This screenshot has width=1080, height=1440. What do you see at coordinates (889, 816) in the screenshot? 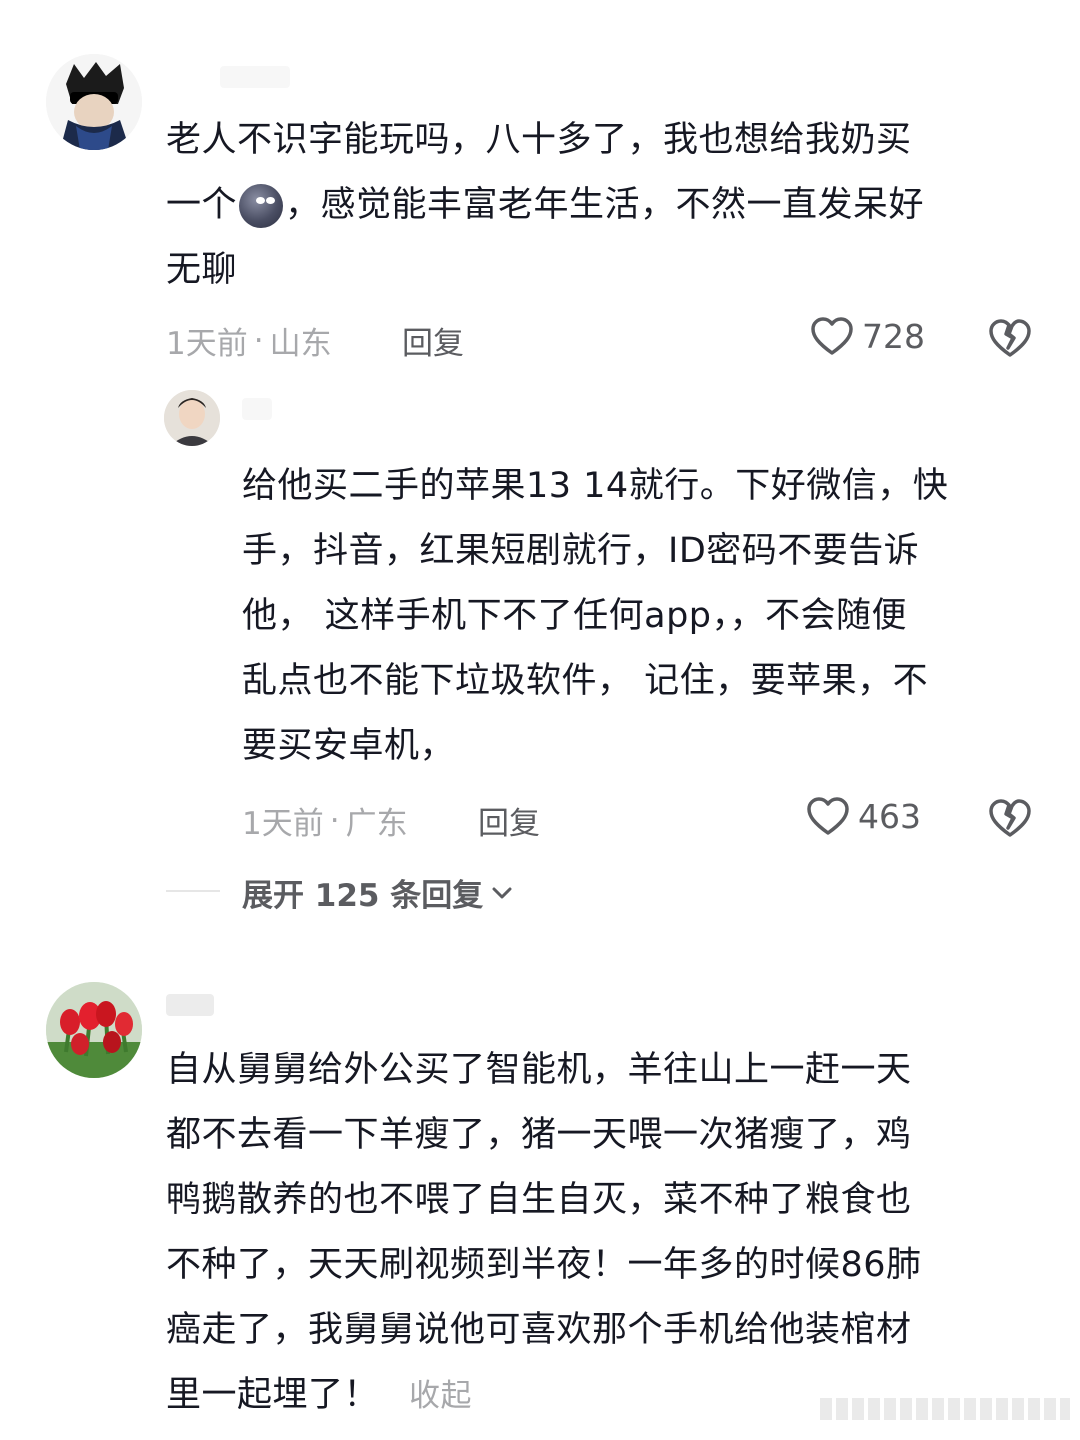
I see `like-count: 463` at bounding box center [889, 816].